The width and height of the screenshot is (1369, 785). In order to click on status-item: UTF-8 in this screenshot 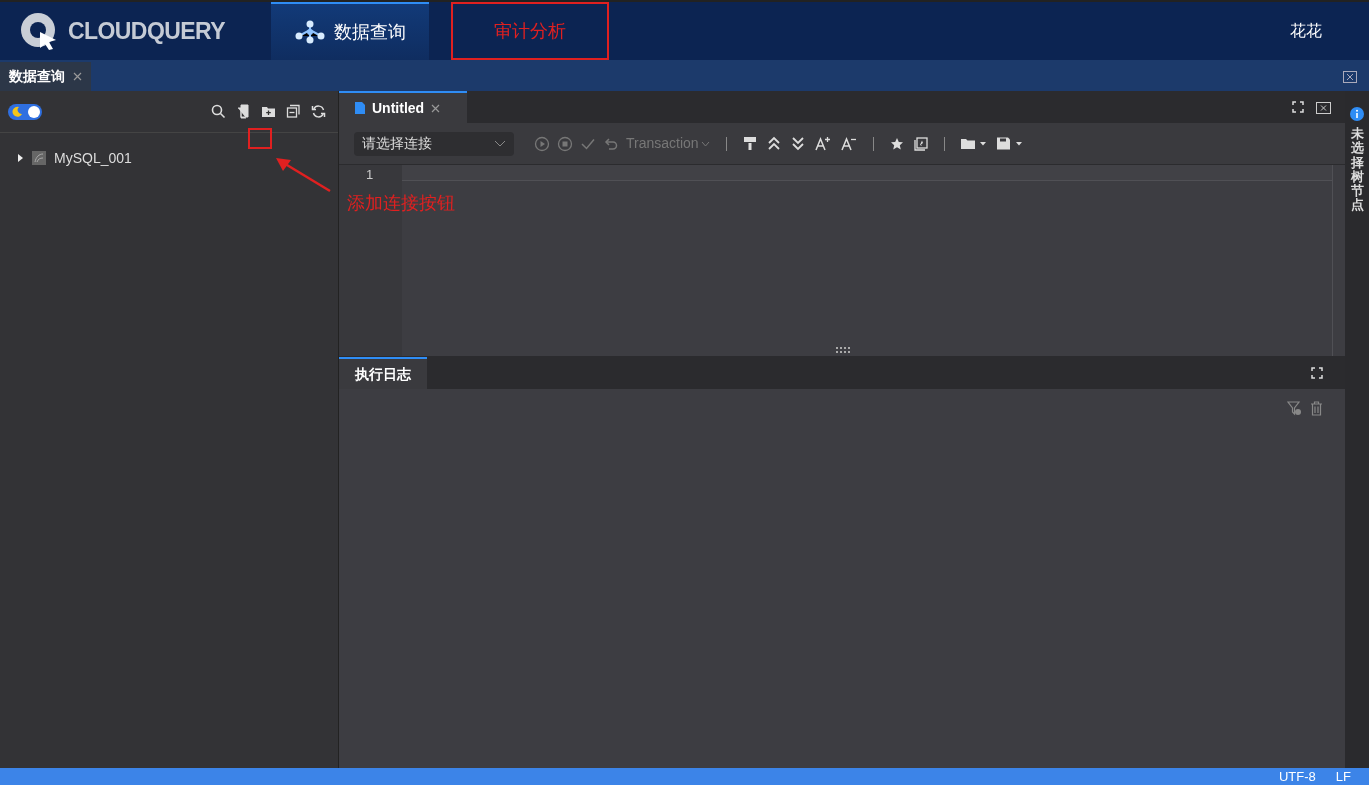, I will do `click(1297, 776)`.